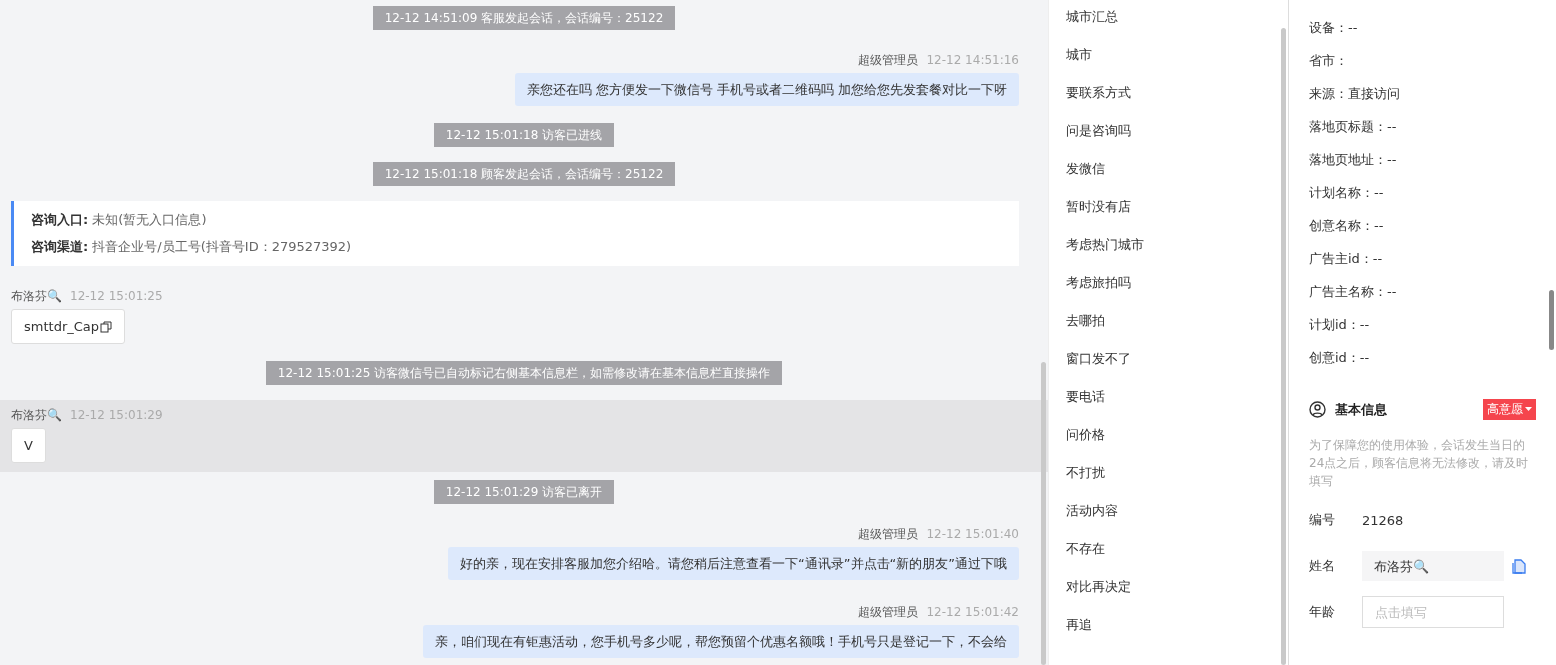 Image resolution: width=1556 pixels, height=665 pixels. What do you see at coordinates (1177, 62) in the screenshot?
I see `quick-reply-item: 城市` at bounding box center [1177, 62].